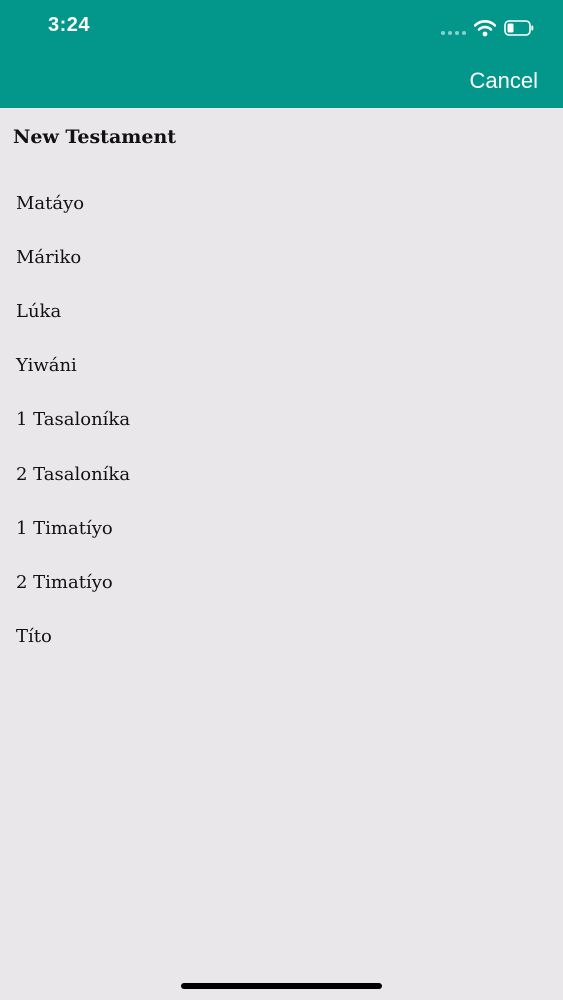 This screenshot has height=1000, width=563. What do you see at coordinates (504, 81) in the screenshot?
I see `cancel-button: Cancel` at bounding box center [504, 81].